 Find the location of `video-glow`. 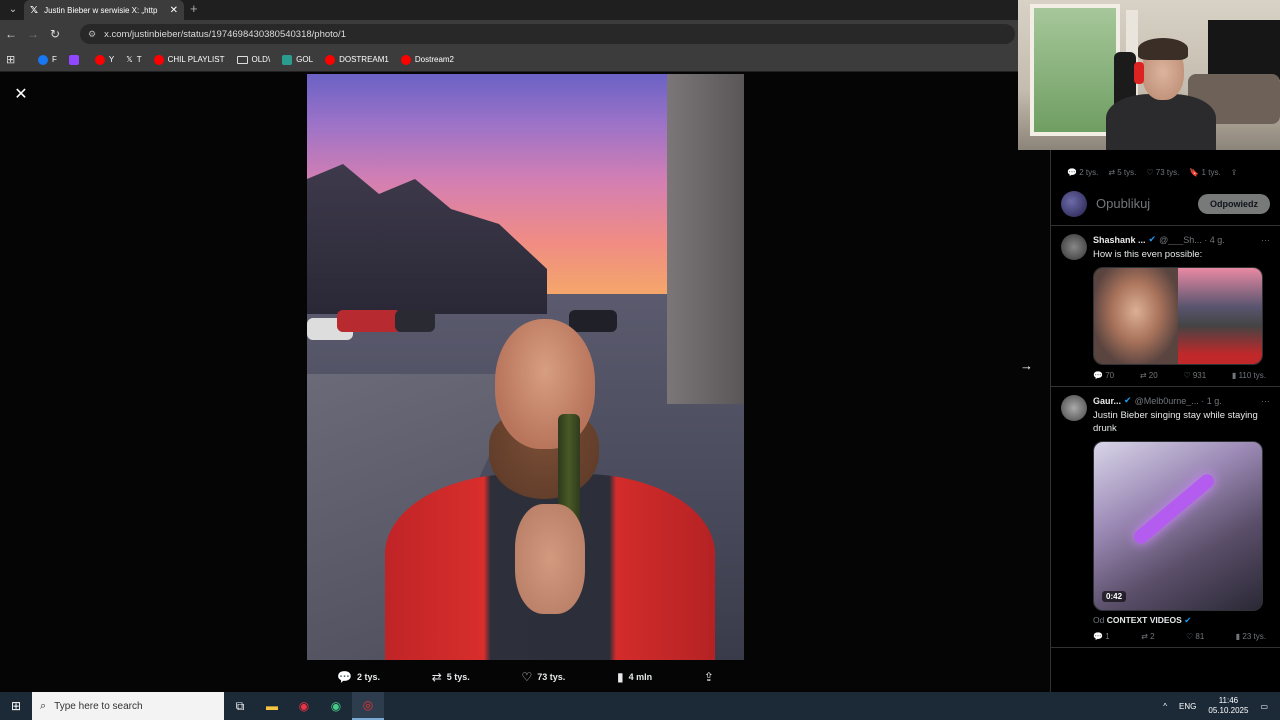

video-glow is located at coordinates (1174, 509).